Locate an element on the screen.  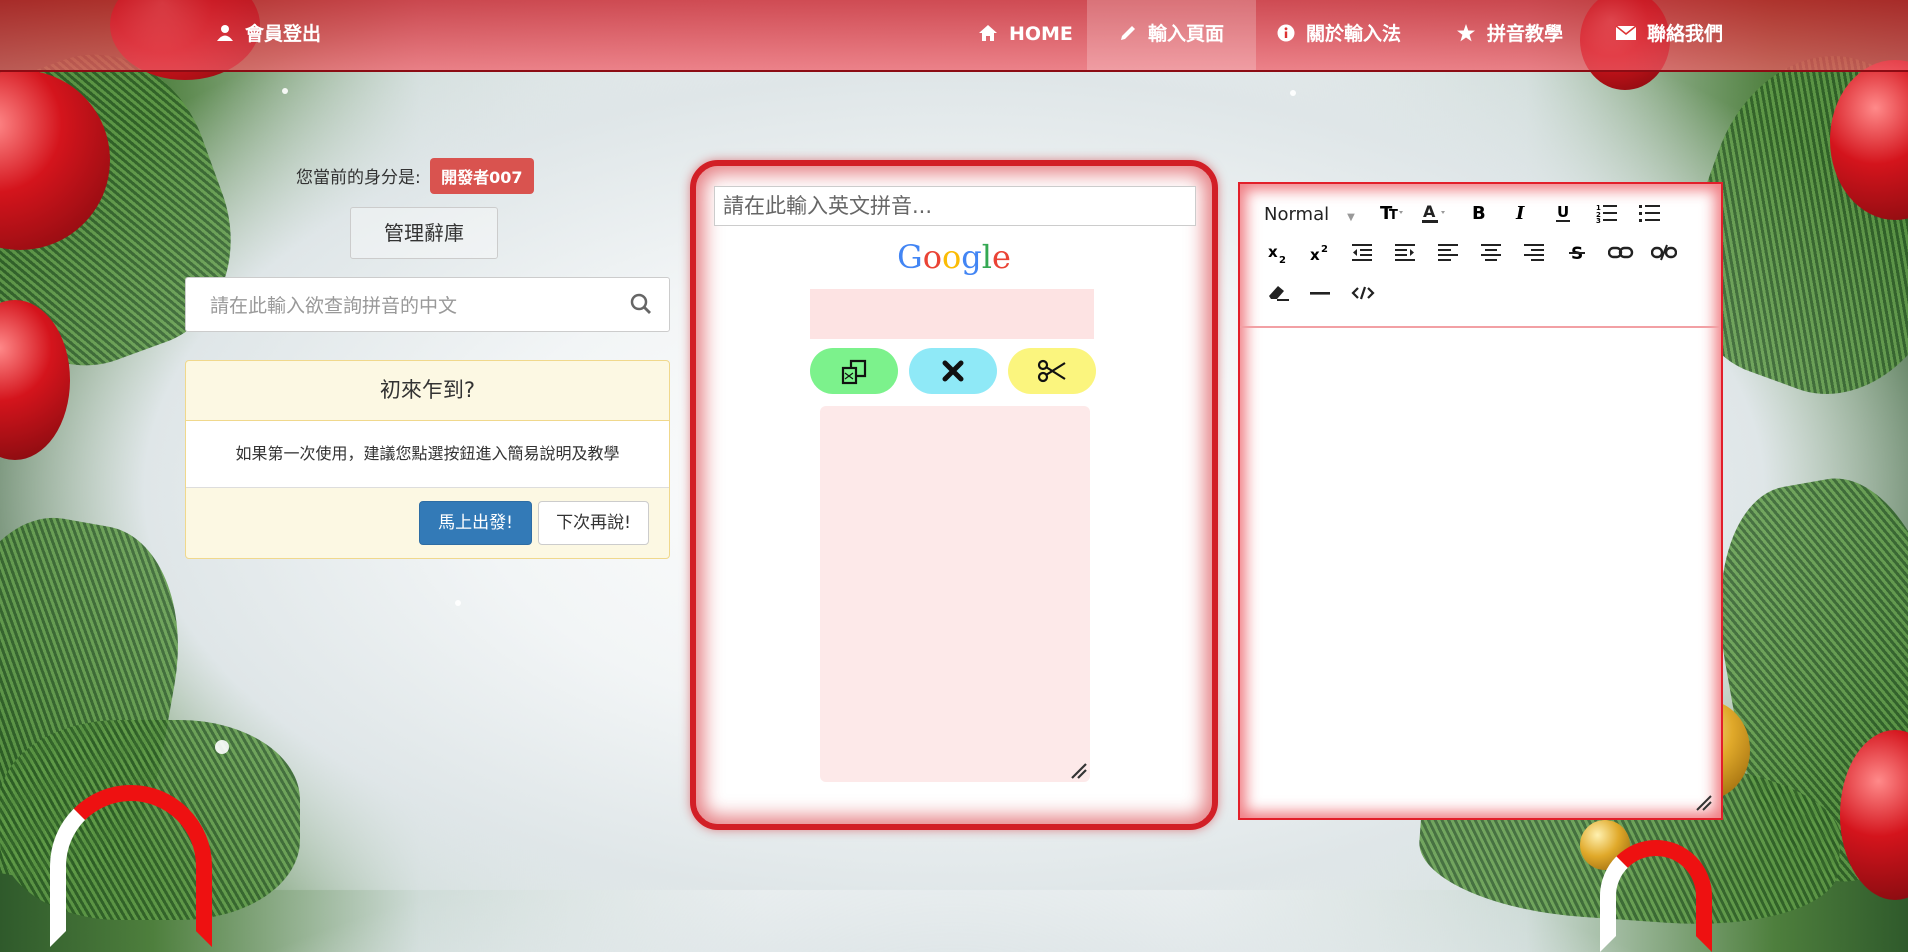
manage-dictionary-button: 管理辭庫 is located at coordinates (424, 233).